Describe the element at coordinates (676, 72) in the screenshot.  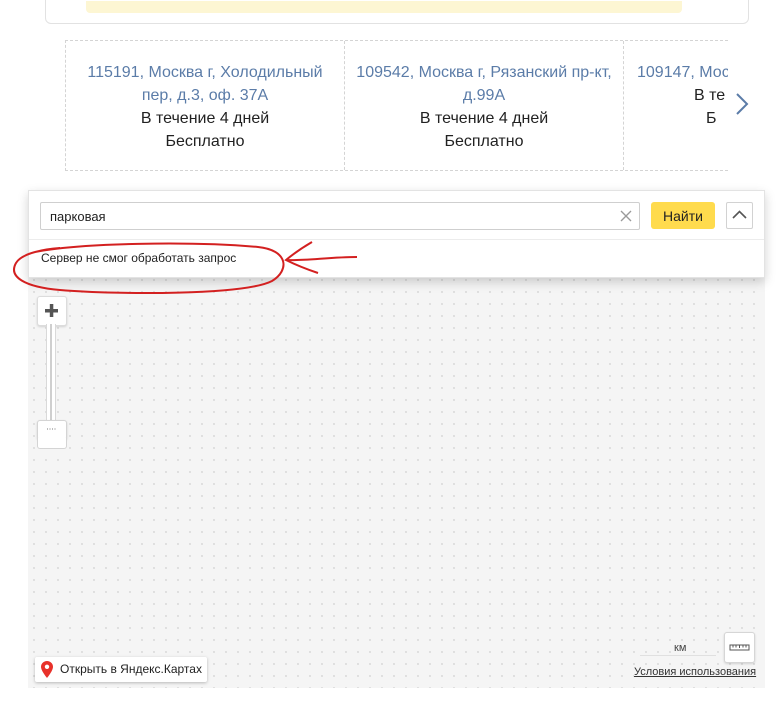
I see `delivery-point-address: 109147, Мос` at that location.